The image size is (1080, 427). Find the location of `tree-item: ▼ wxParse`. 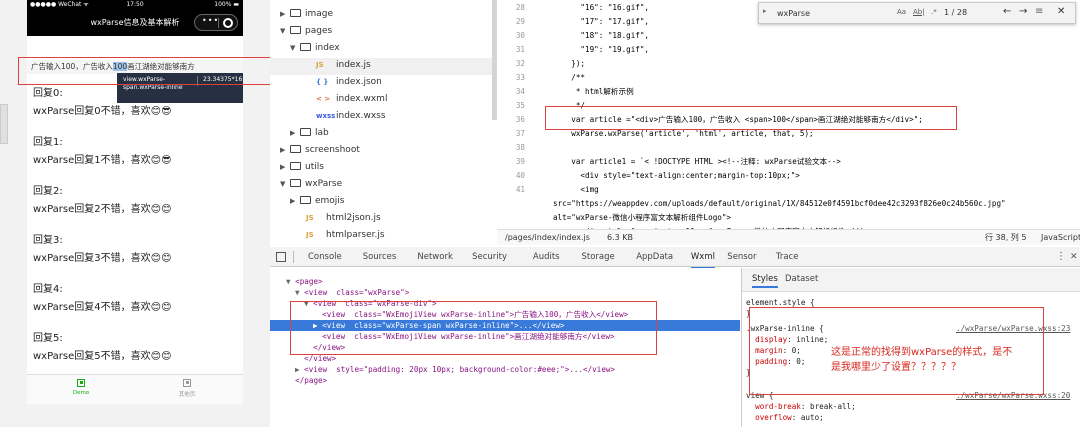

tree-item: ▼ wxParse is located at coordinates (311, 184).